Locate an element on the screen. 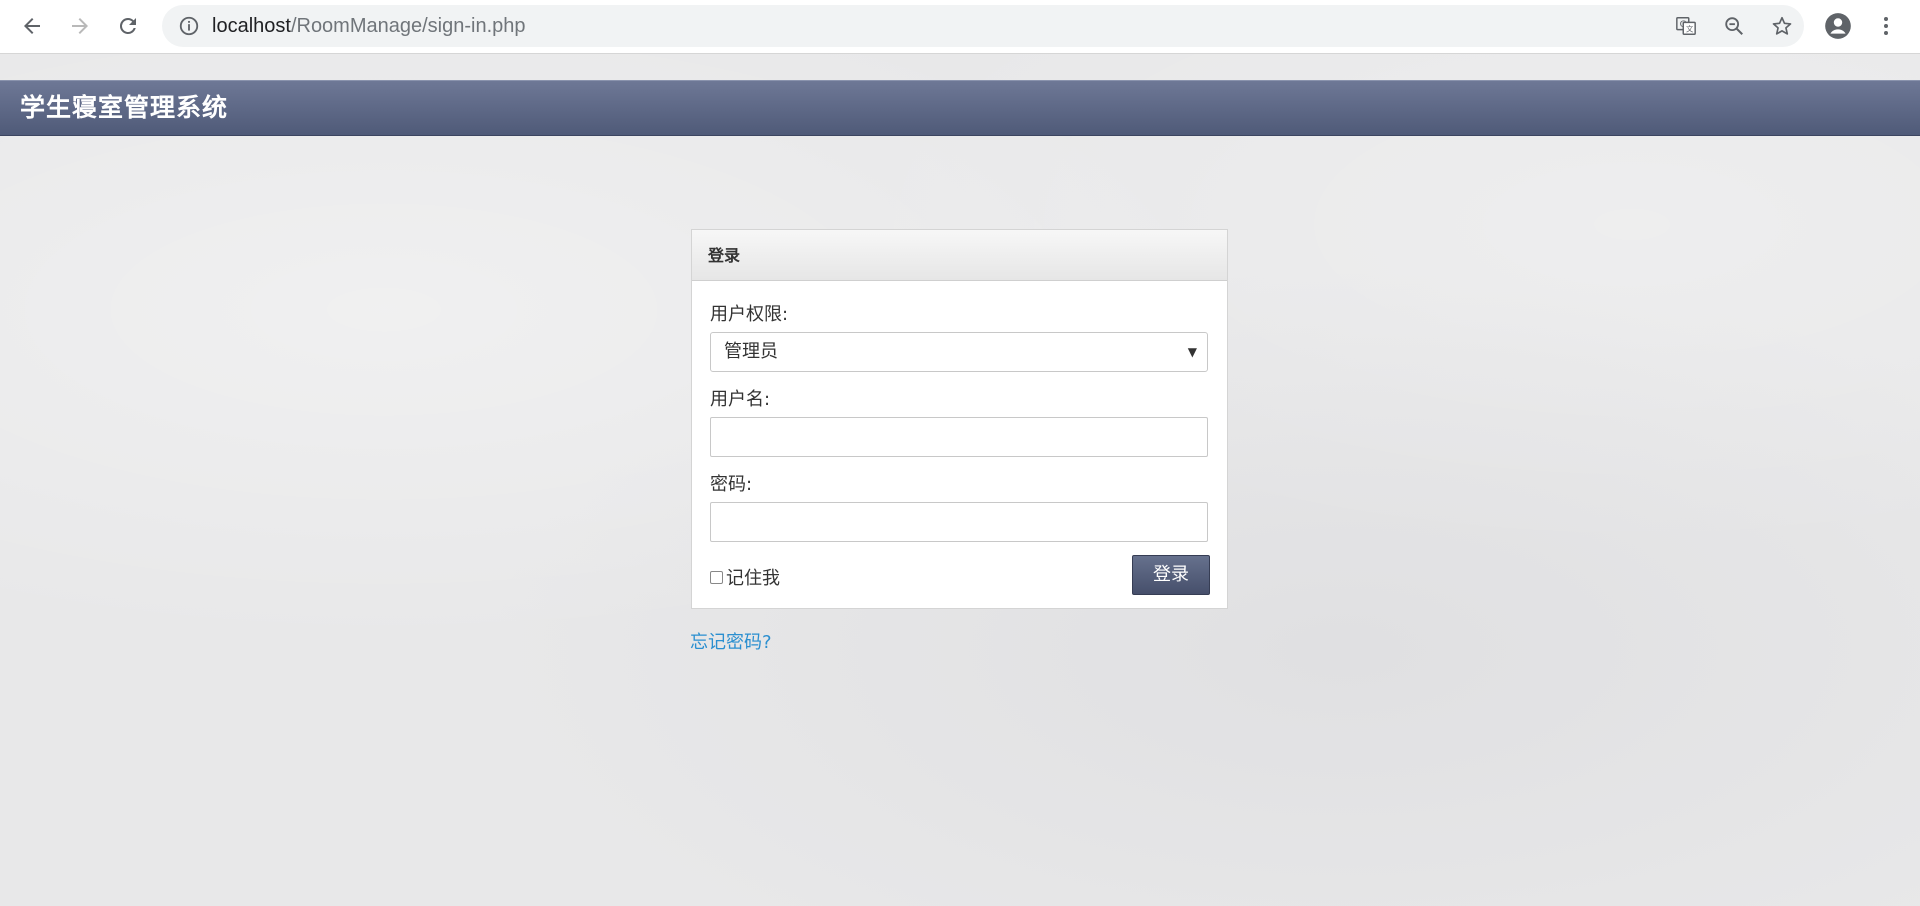 The width and height of the screenshot is (1920, 906). zoom-button is located at coordinates (1734, 26).